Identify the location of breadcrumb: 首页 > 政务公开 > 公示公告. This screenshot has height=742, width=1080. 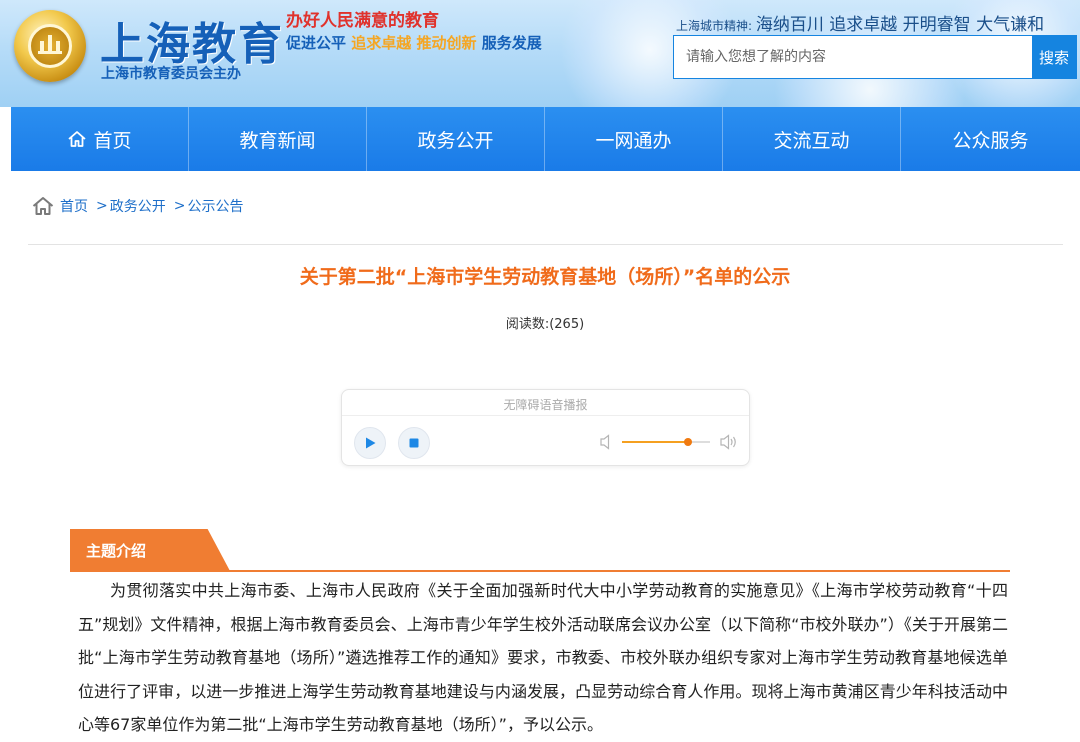
(137, 206).